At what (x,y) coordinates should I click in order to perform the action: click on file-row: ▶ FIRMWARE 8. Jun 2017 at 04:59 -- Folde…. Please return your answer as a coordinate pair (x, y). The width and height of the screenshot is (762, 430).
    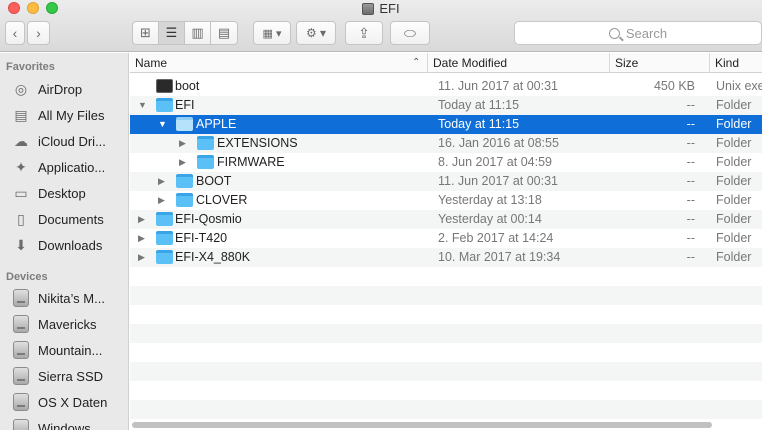
    Looking at the image, I should click on (446, 162).